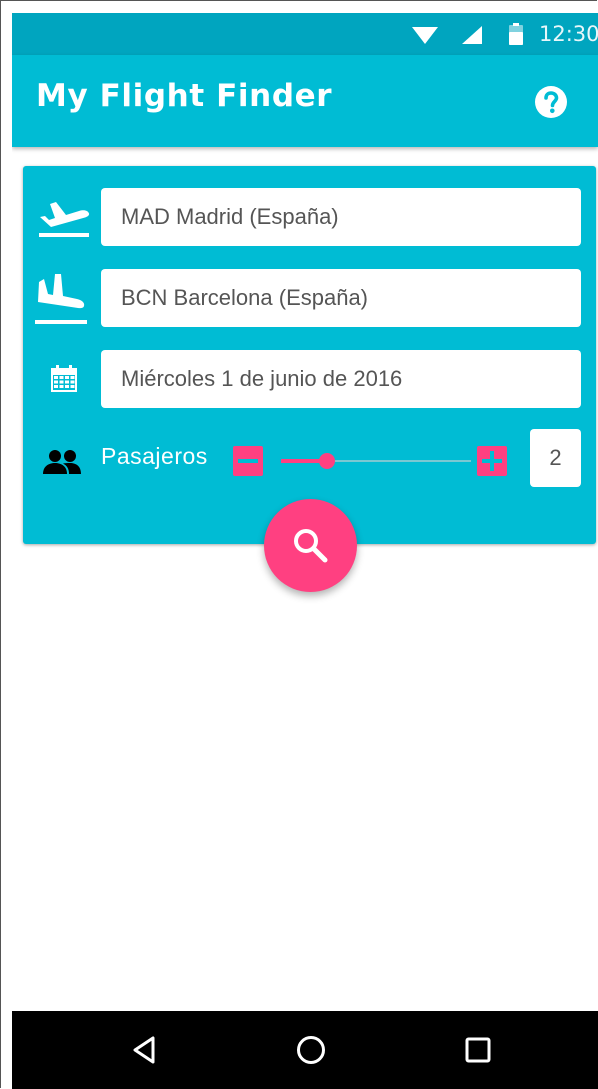 Image resolution: width=598 pixels, height=1089 pixels. I want to click on flight-land-icon, so click(61, 299).